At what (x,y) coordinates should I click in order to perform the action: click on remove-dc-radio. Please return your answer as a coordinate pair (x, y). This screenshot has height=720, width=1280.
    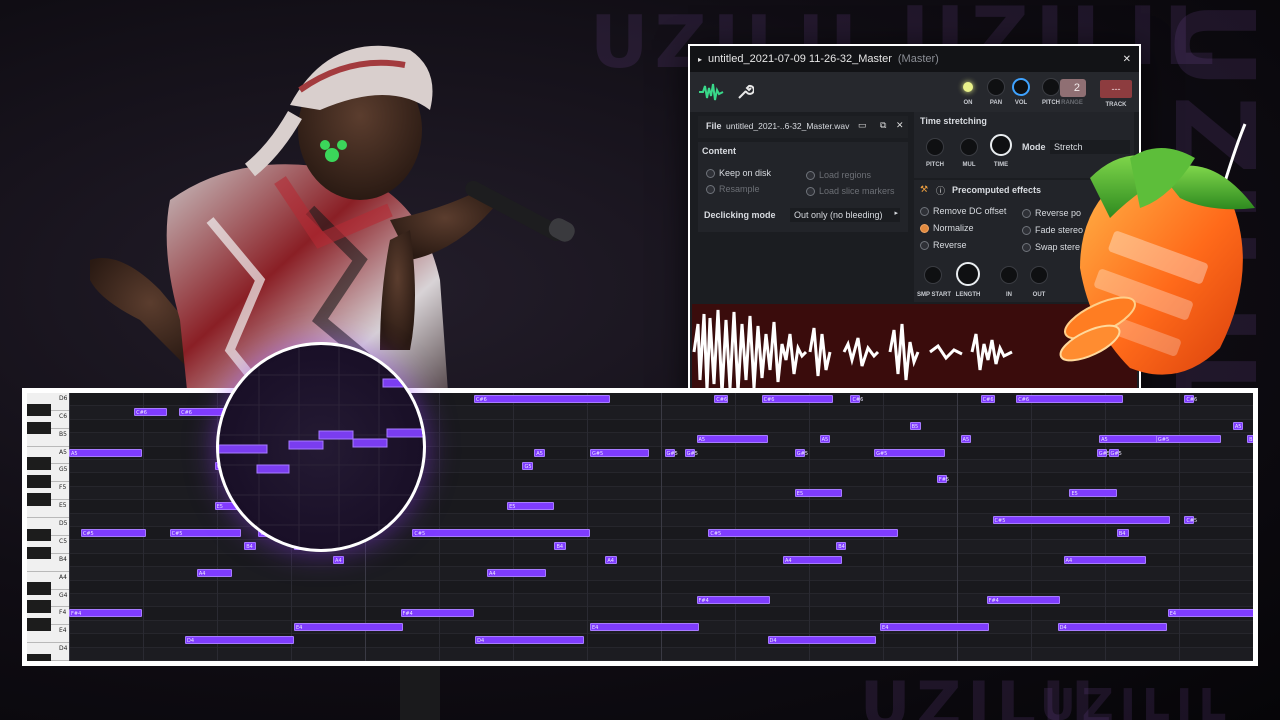
    Looking at the image, I should click on (924, 212).